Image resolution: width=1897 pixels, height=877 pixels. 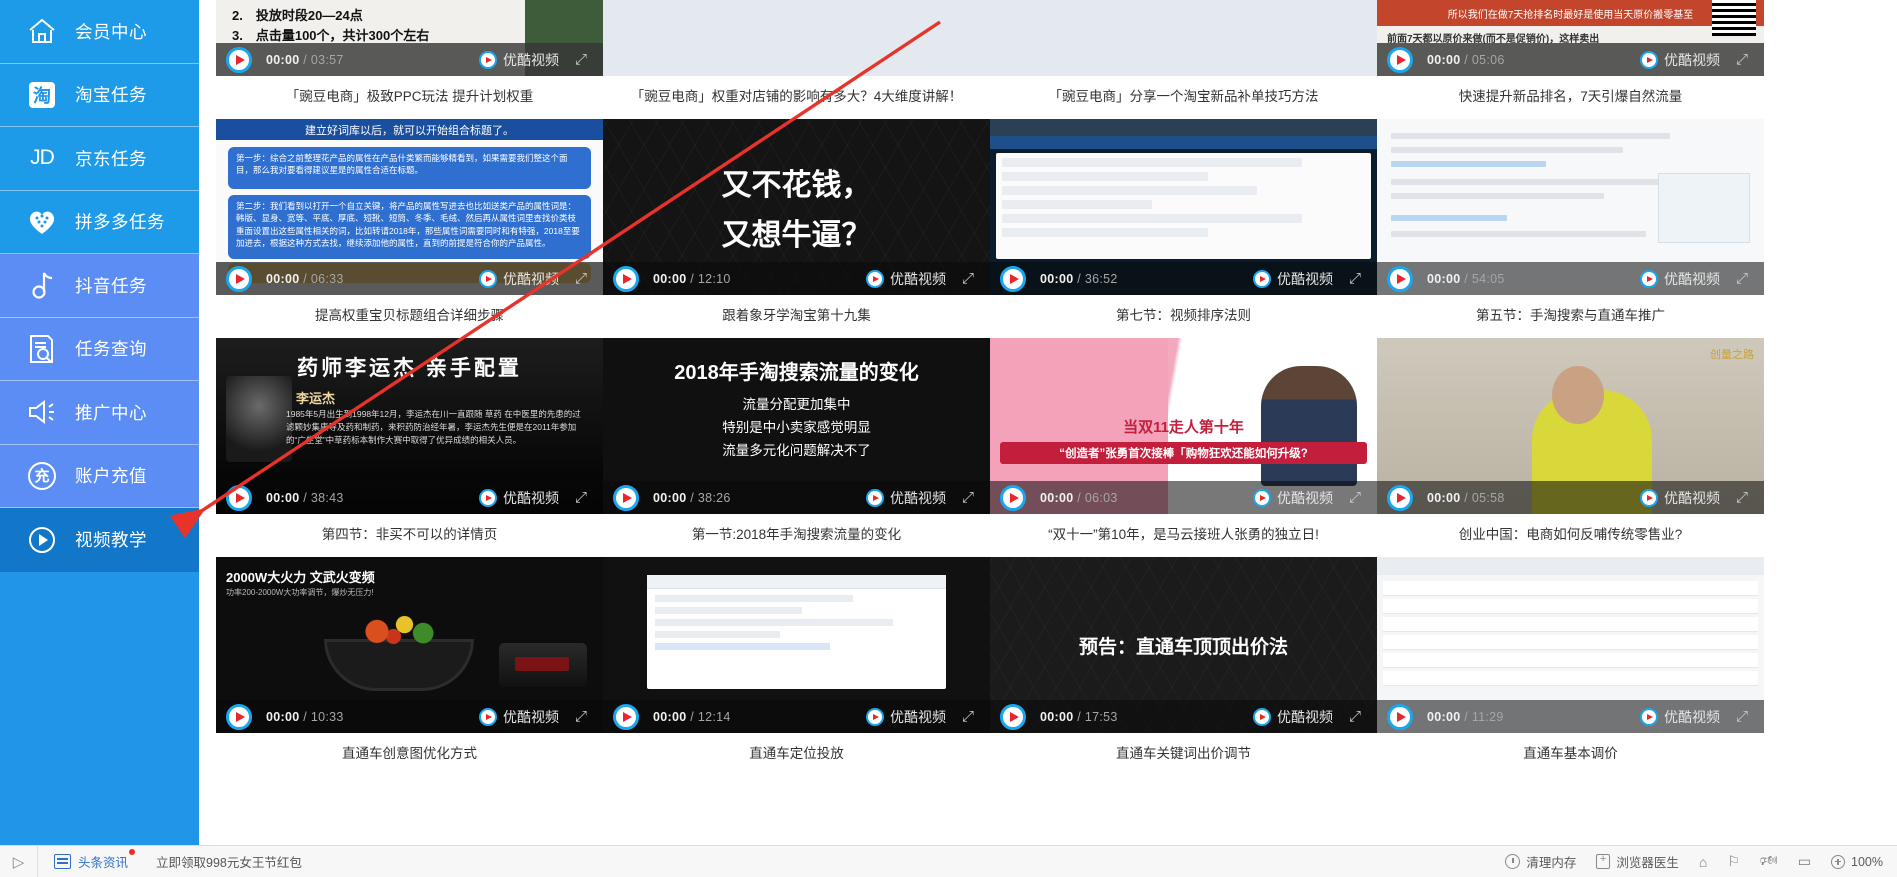 I want to click on video-card: 「豌豆电商」分享一个淘宝新品补单技巧方法, so click(x=1183, y=59).